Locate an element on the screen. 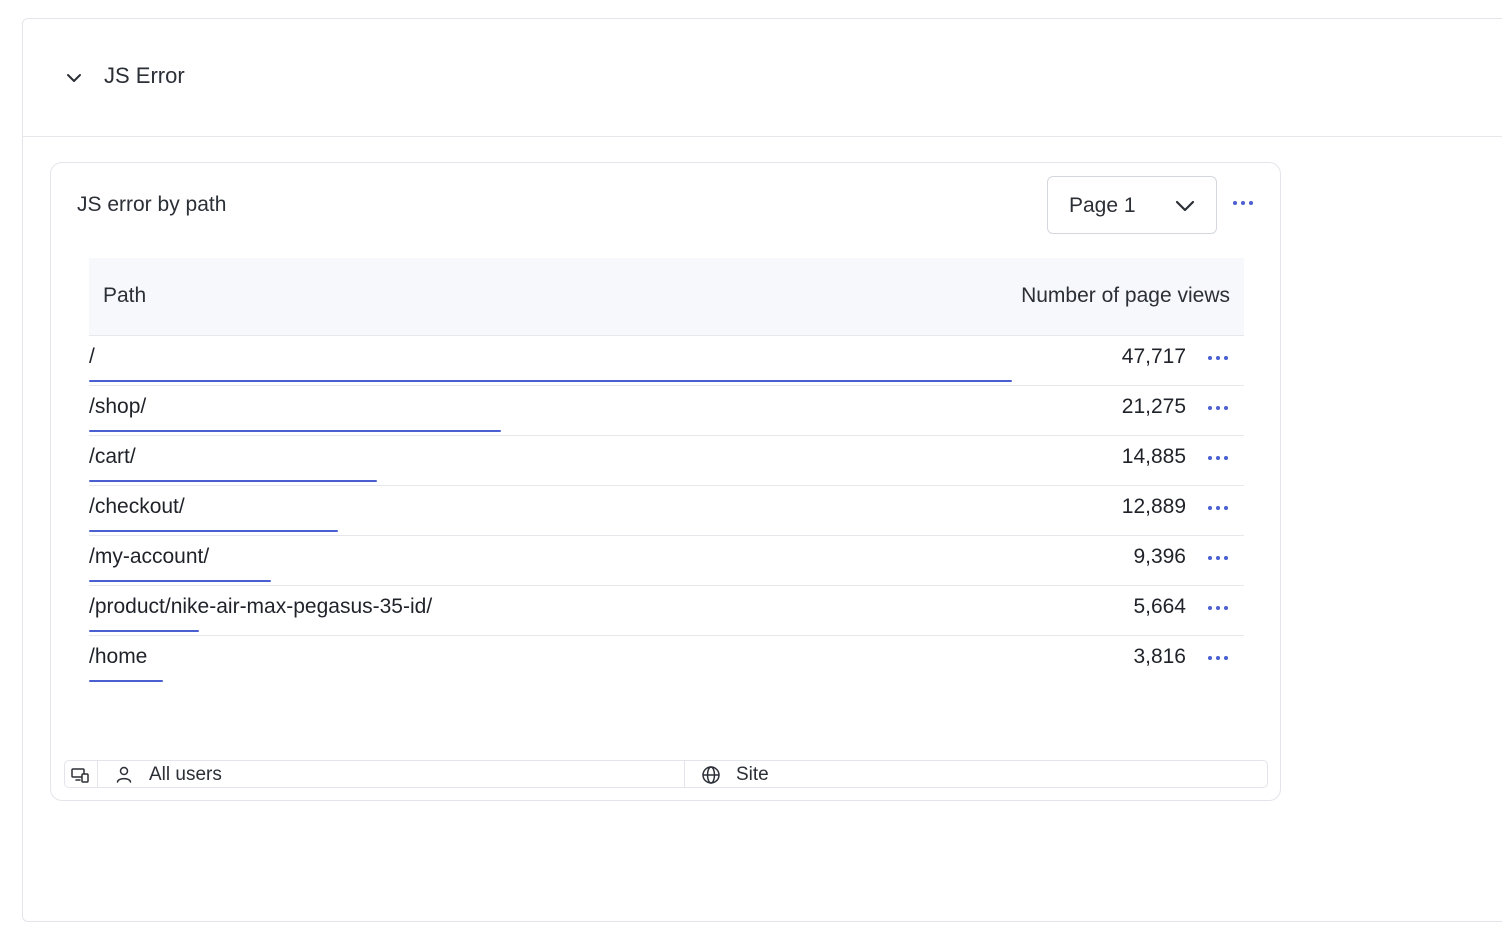  page-views-cell: 47,717 is located at coordinates (1153, 356).